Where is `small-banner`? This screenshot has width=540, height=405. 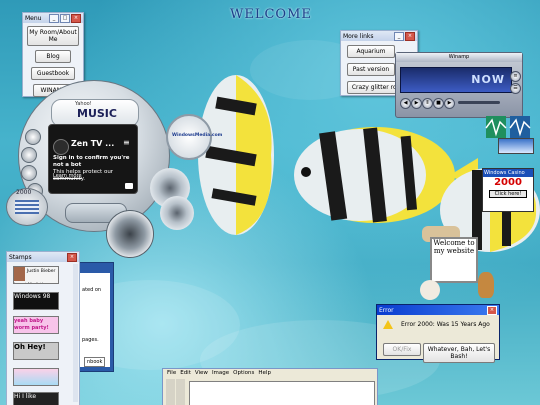
small-banner is located at coordinates (516, 146).